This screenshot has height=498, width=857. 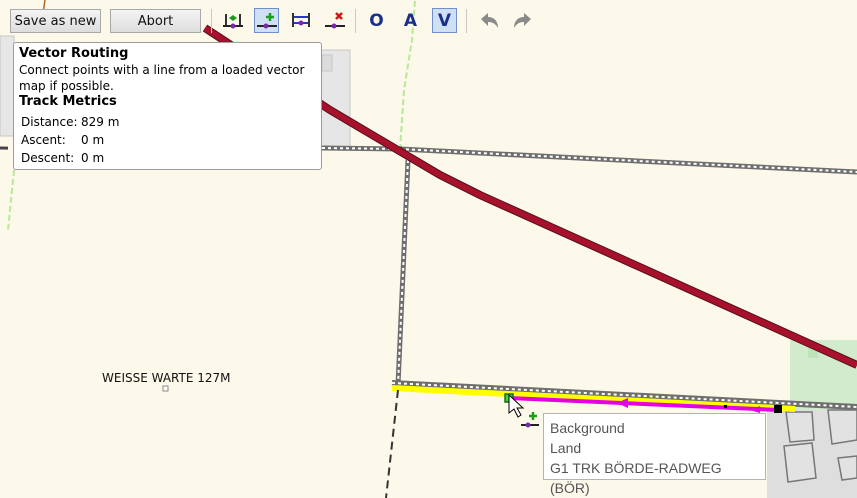 What do you see at coordinates (376, 20) in the screenshot?
I see `mode-o-button: O` at bounding box center [376, 20].